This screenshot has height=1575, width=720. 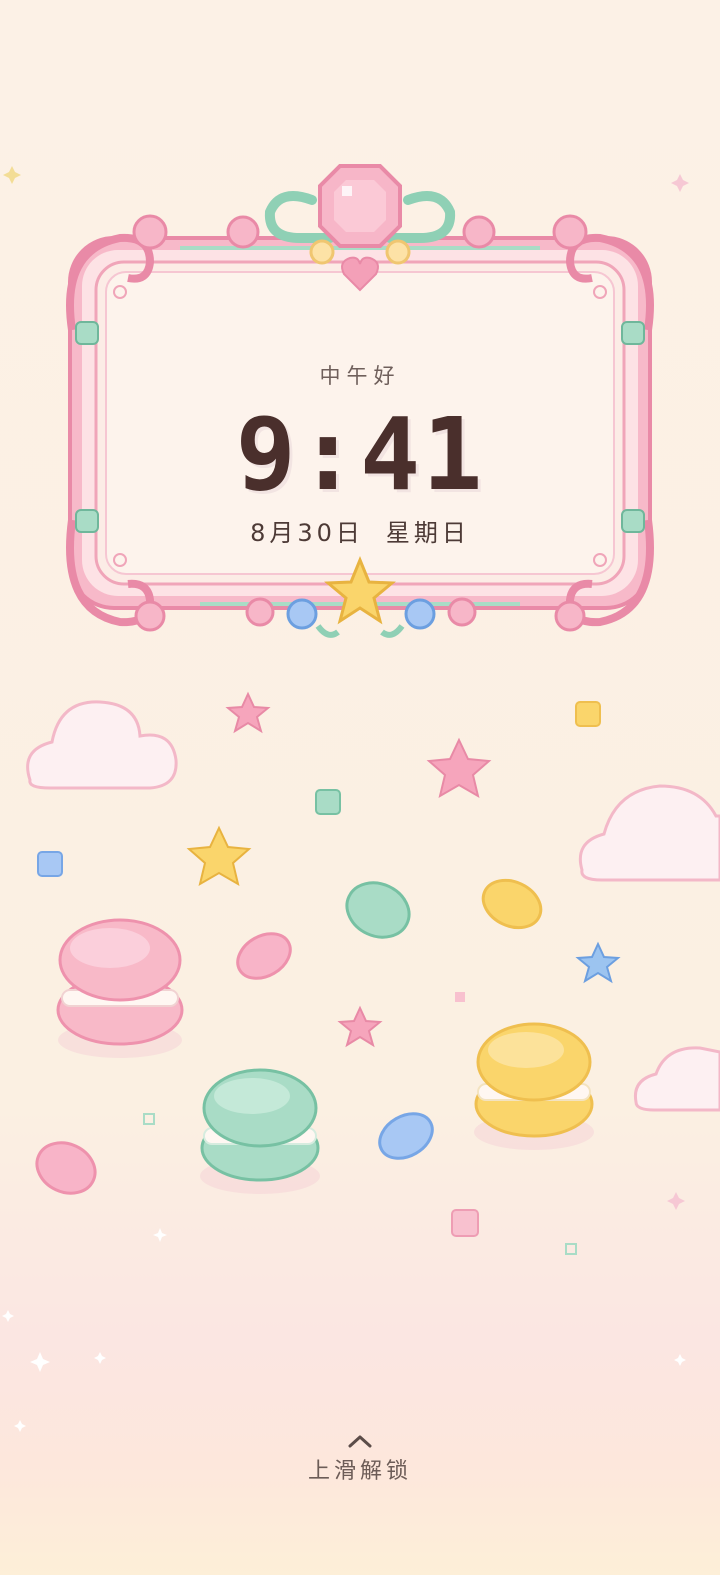 I want to click on date-text: 8月30日, so click(x=307, y=533).